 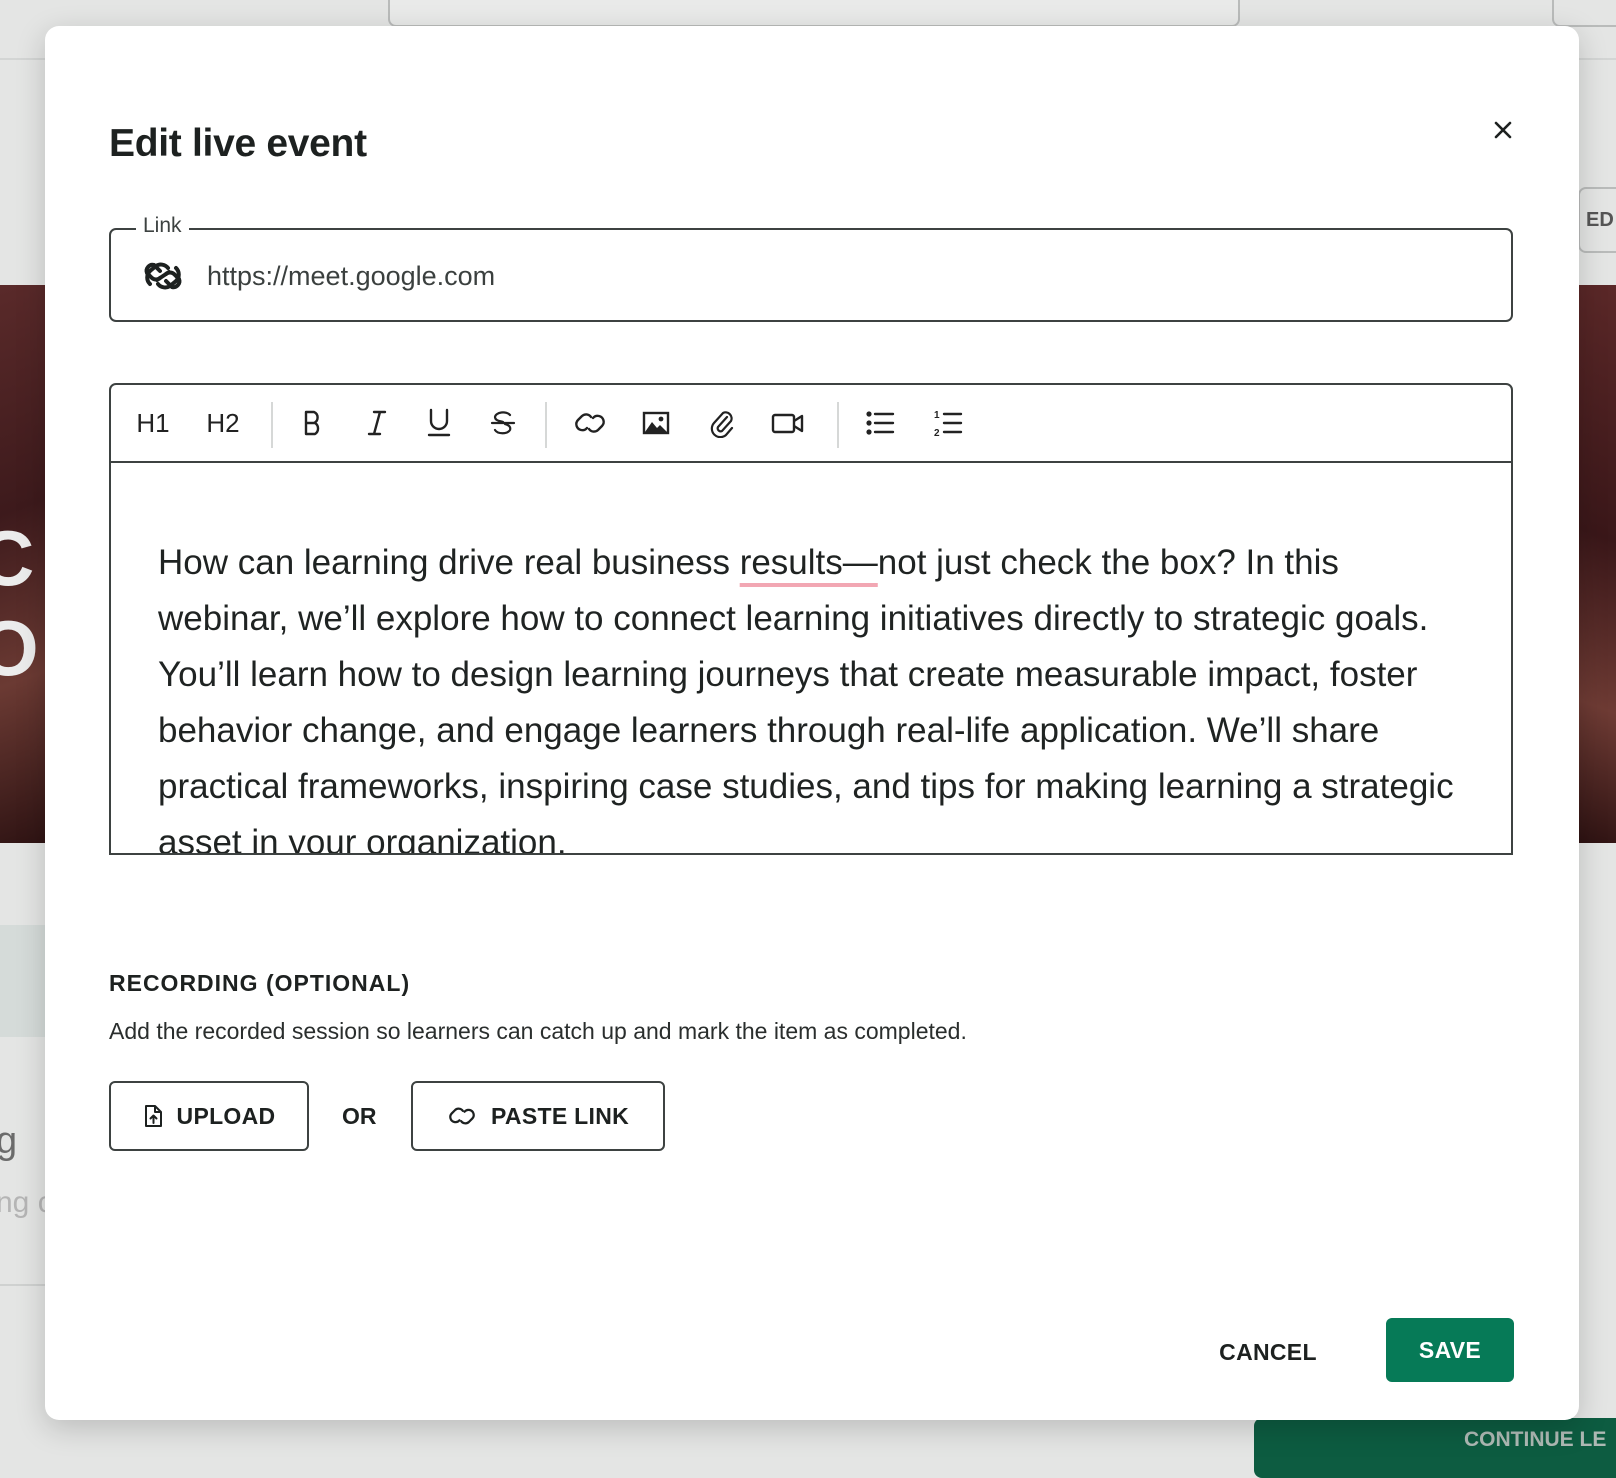 I want to click on video-icon, so click(x=787, y=423).